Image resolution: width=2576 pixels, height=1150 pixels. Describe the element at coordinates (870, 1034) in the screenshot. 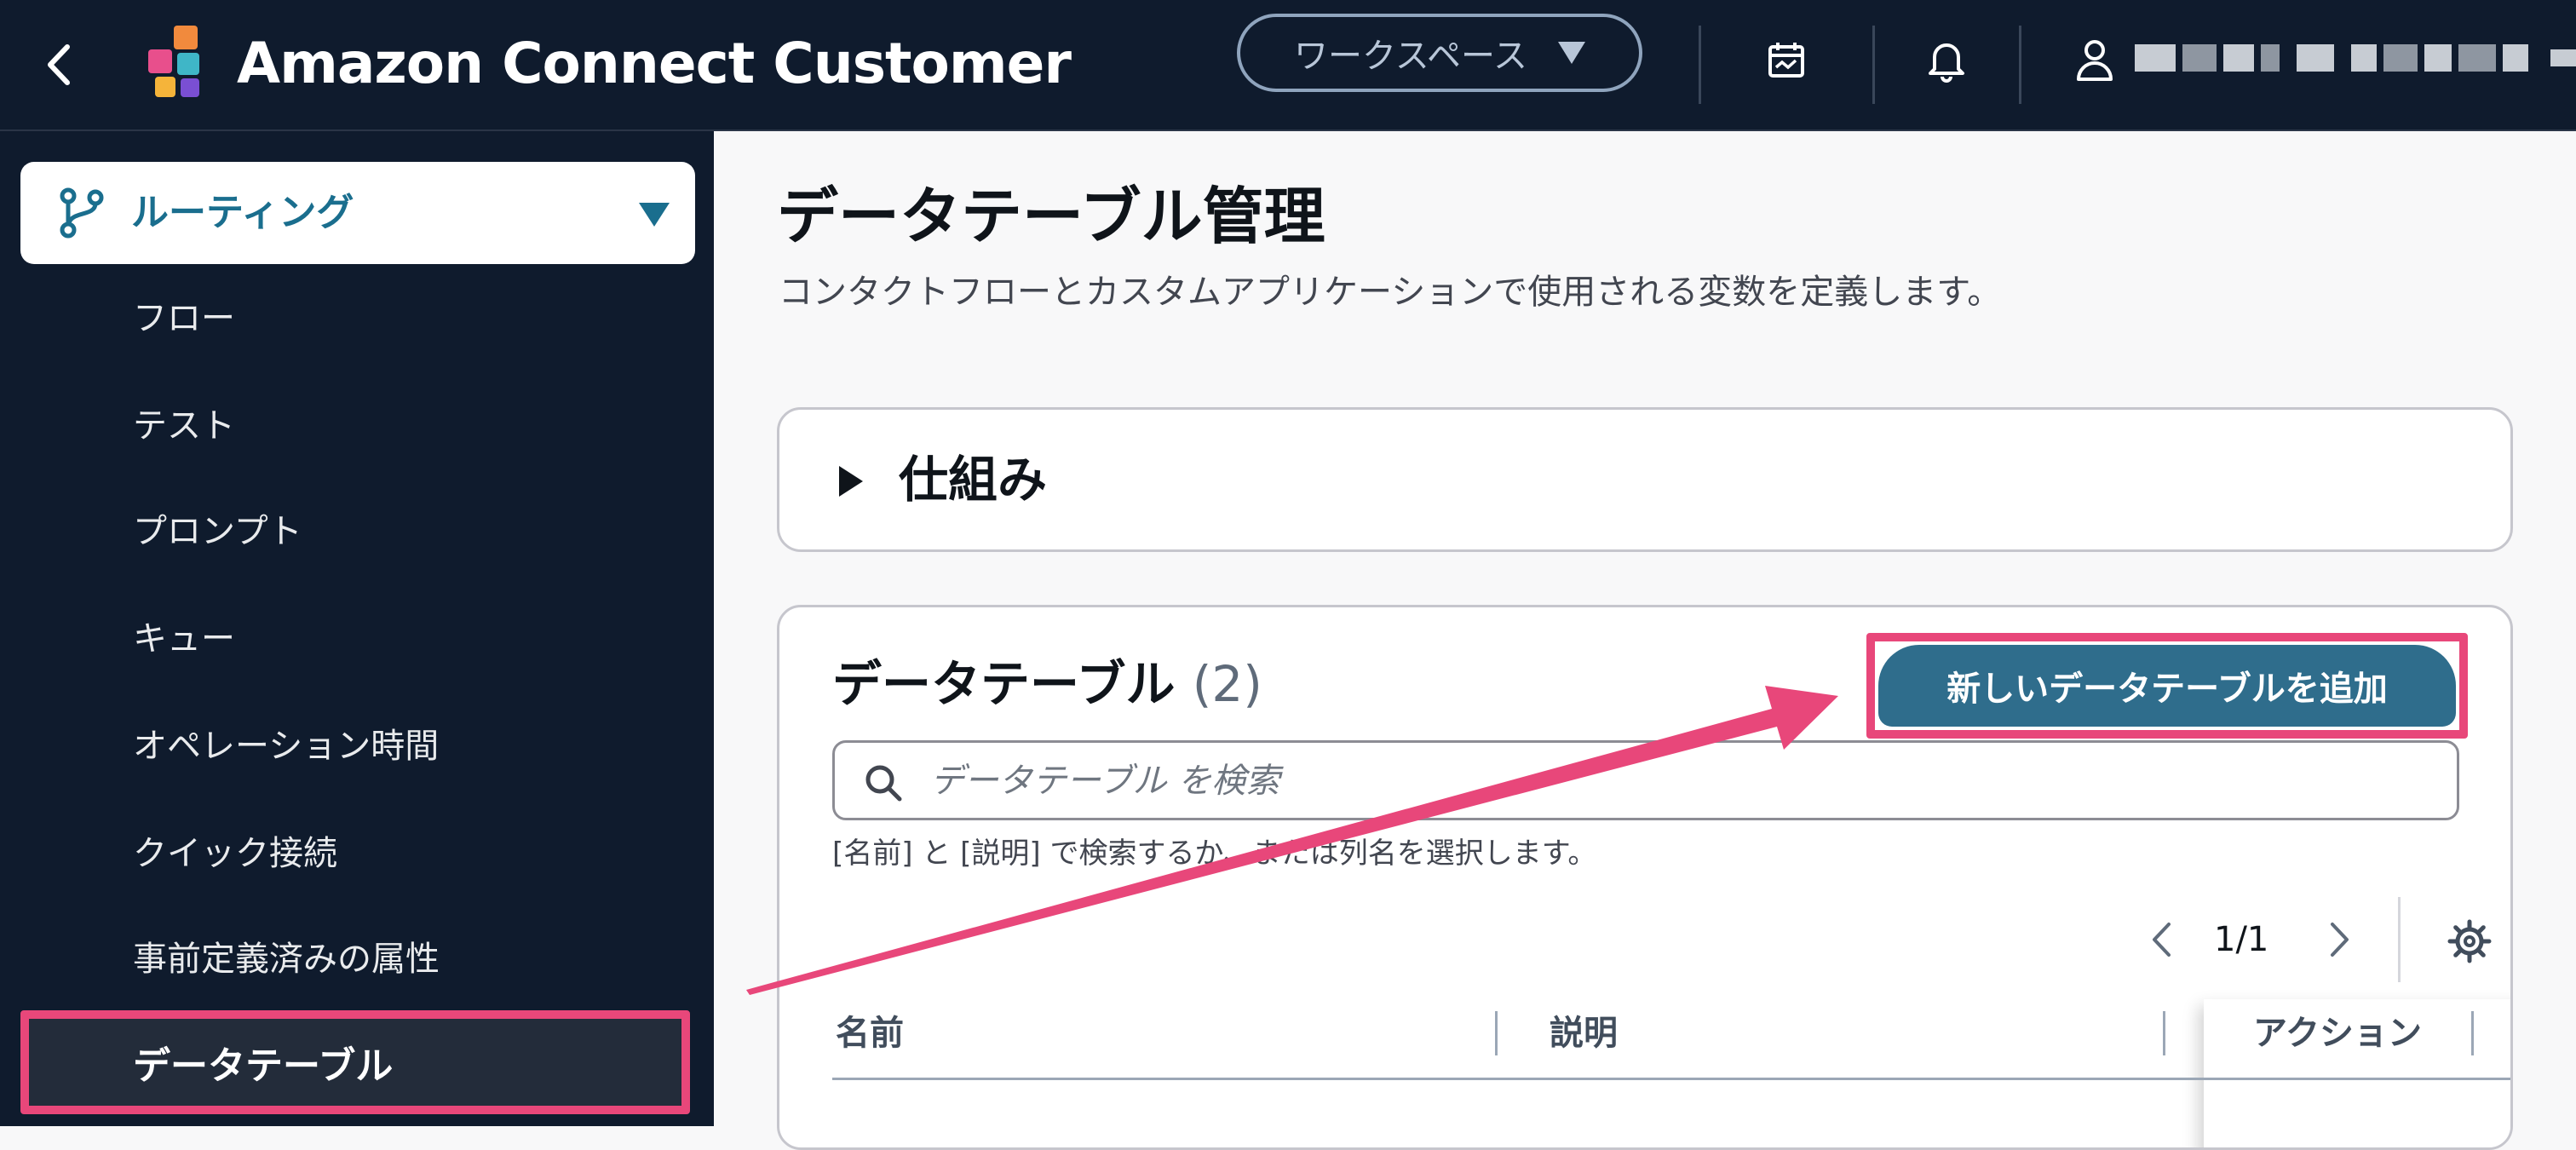

I see `column-header-name: 名前` at that location.